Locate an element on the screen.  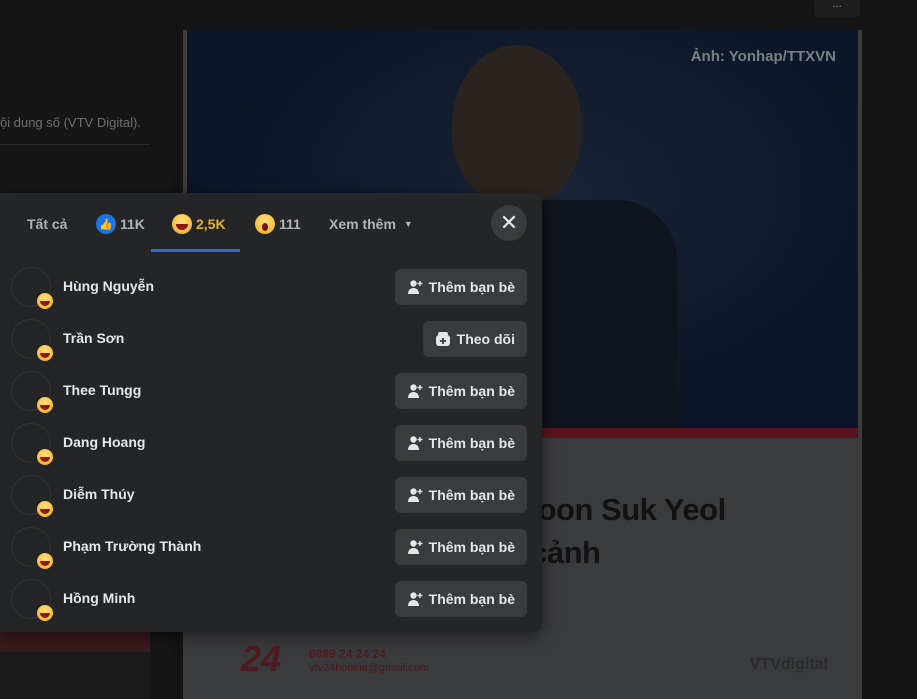
tab-like: 👍 11K is located at coordinates (120, 224).